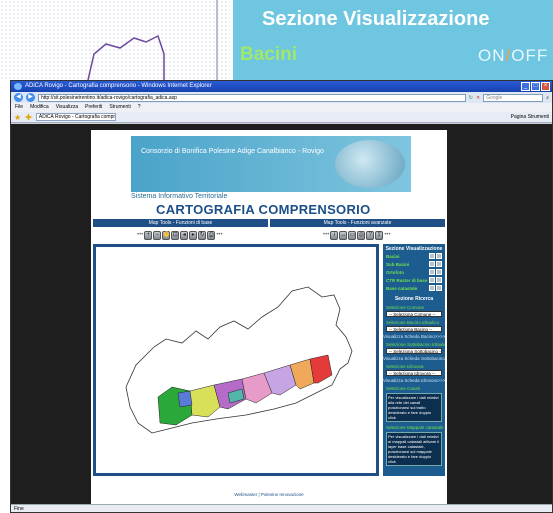  I want to click on refresh-map-icon: ↻, so click(202, 235).